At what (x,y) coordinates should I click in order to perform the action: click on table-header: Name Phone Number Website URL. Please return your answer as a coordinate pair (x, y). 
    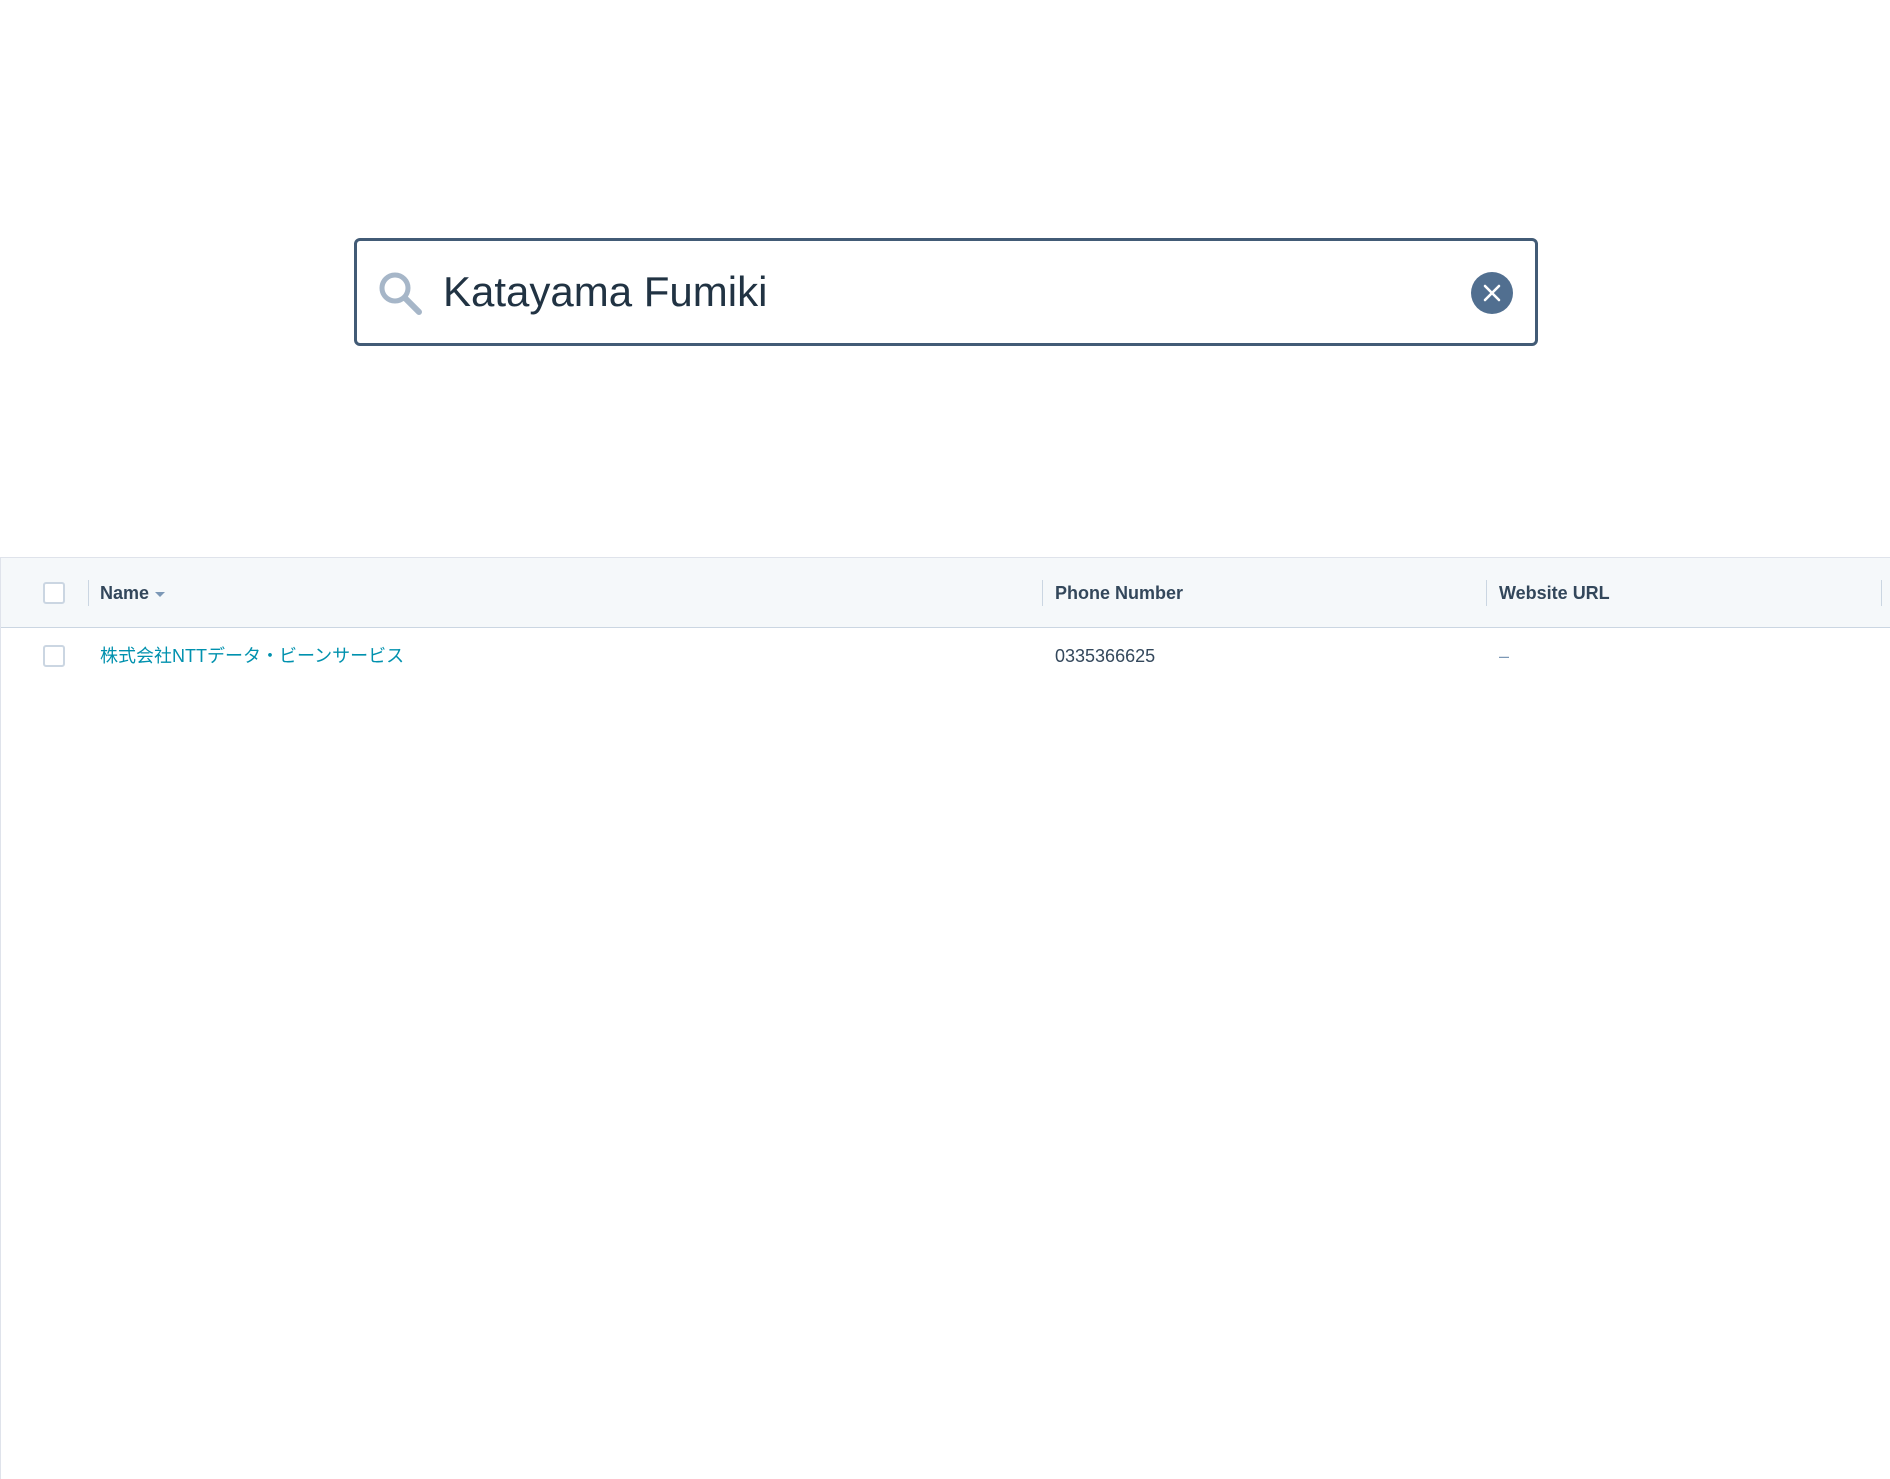
    Looking at the image, I should click on (945, 593).